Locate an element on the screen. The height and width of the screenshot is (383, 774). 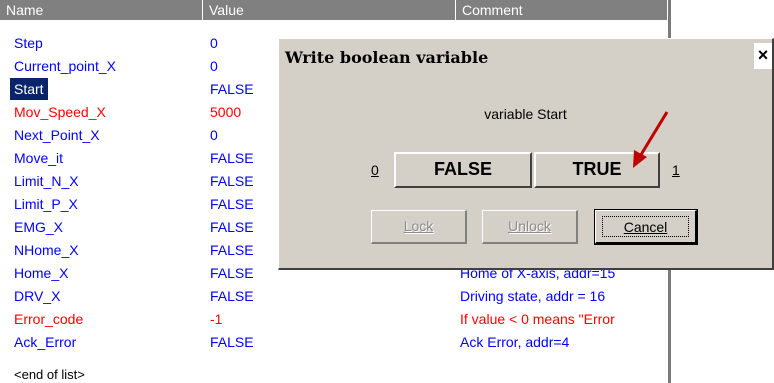
close-icon: × is located at coordinates (763, 56).